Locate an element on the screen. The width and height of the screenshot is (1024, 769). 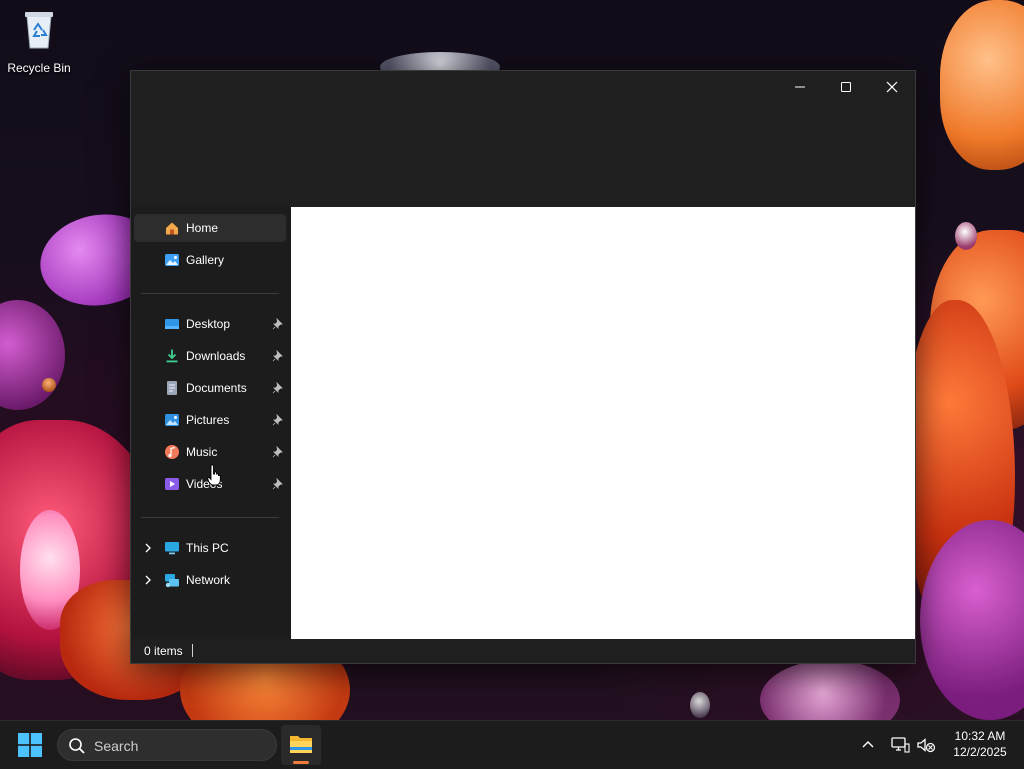
nav-item-label: This PC is located at coordinates (207, 548).